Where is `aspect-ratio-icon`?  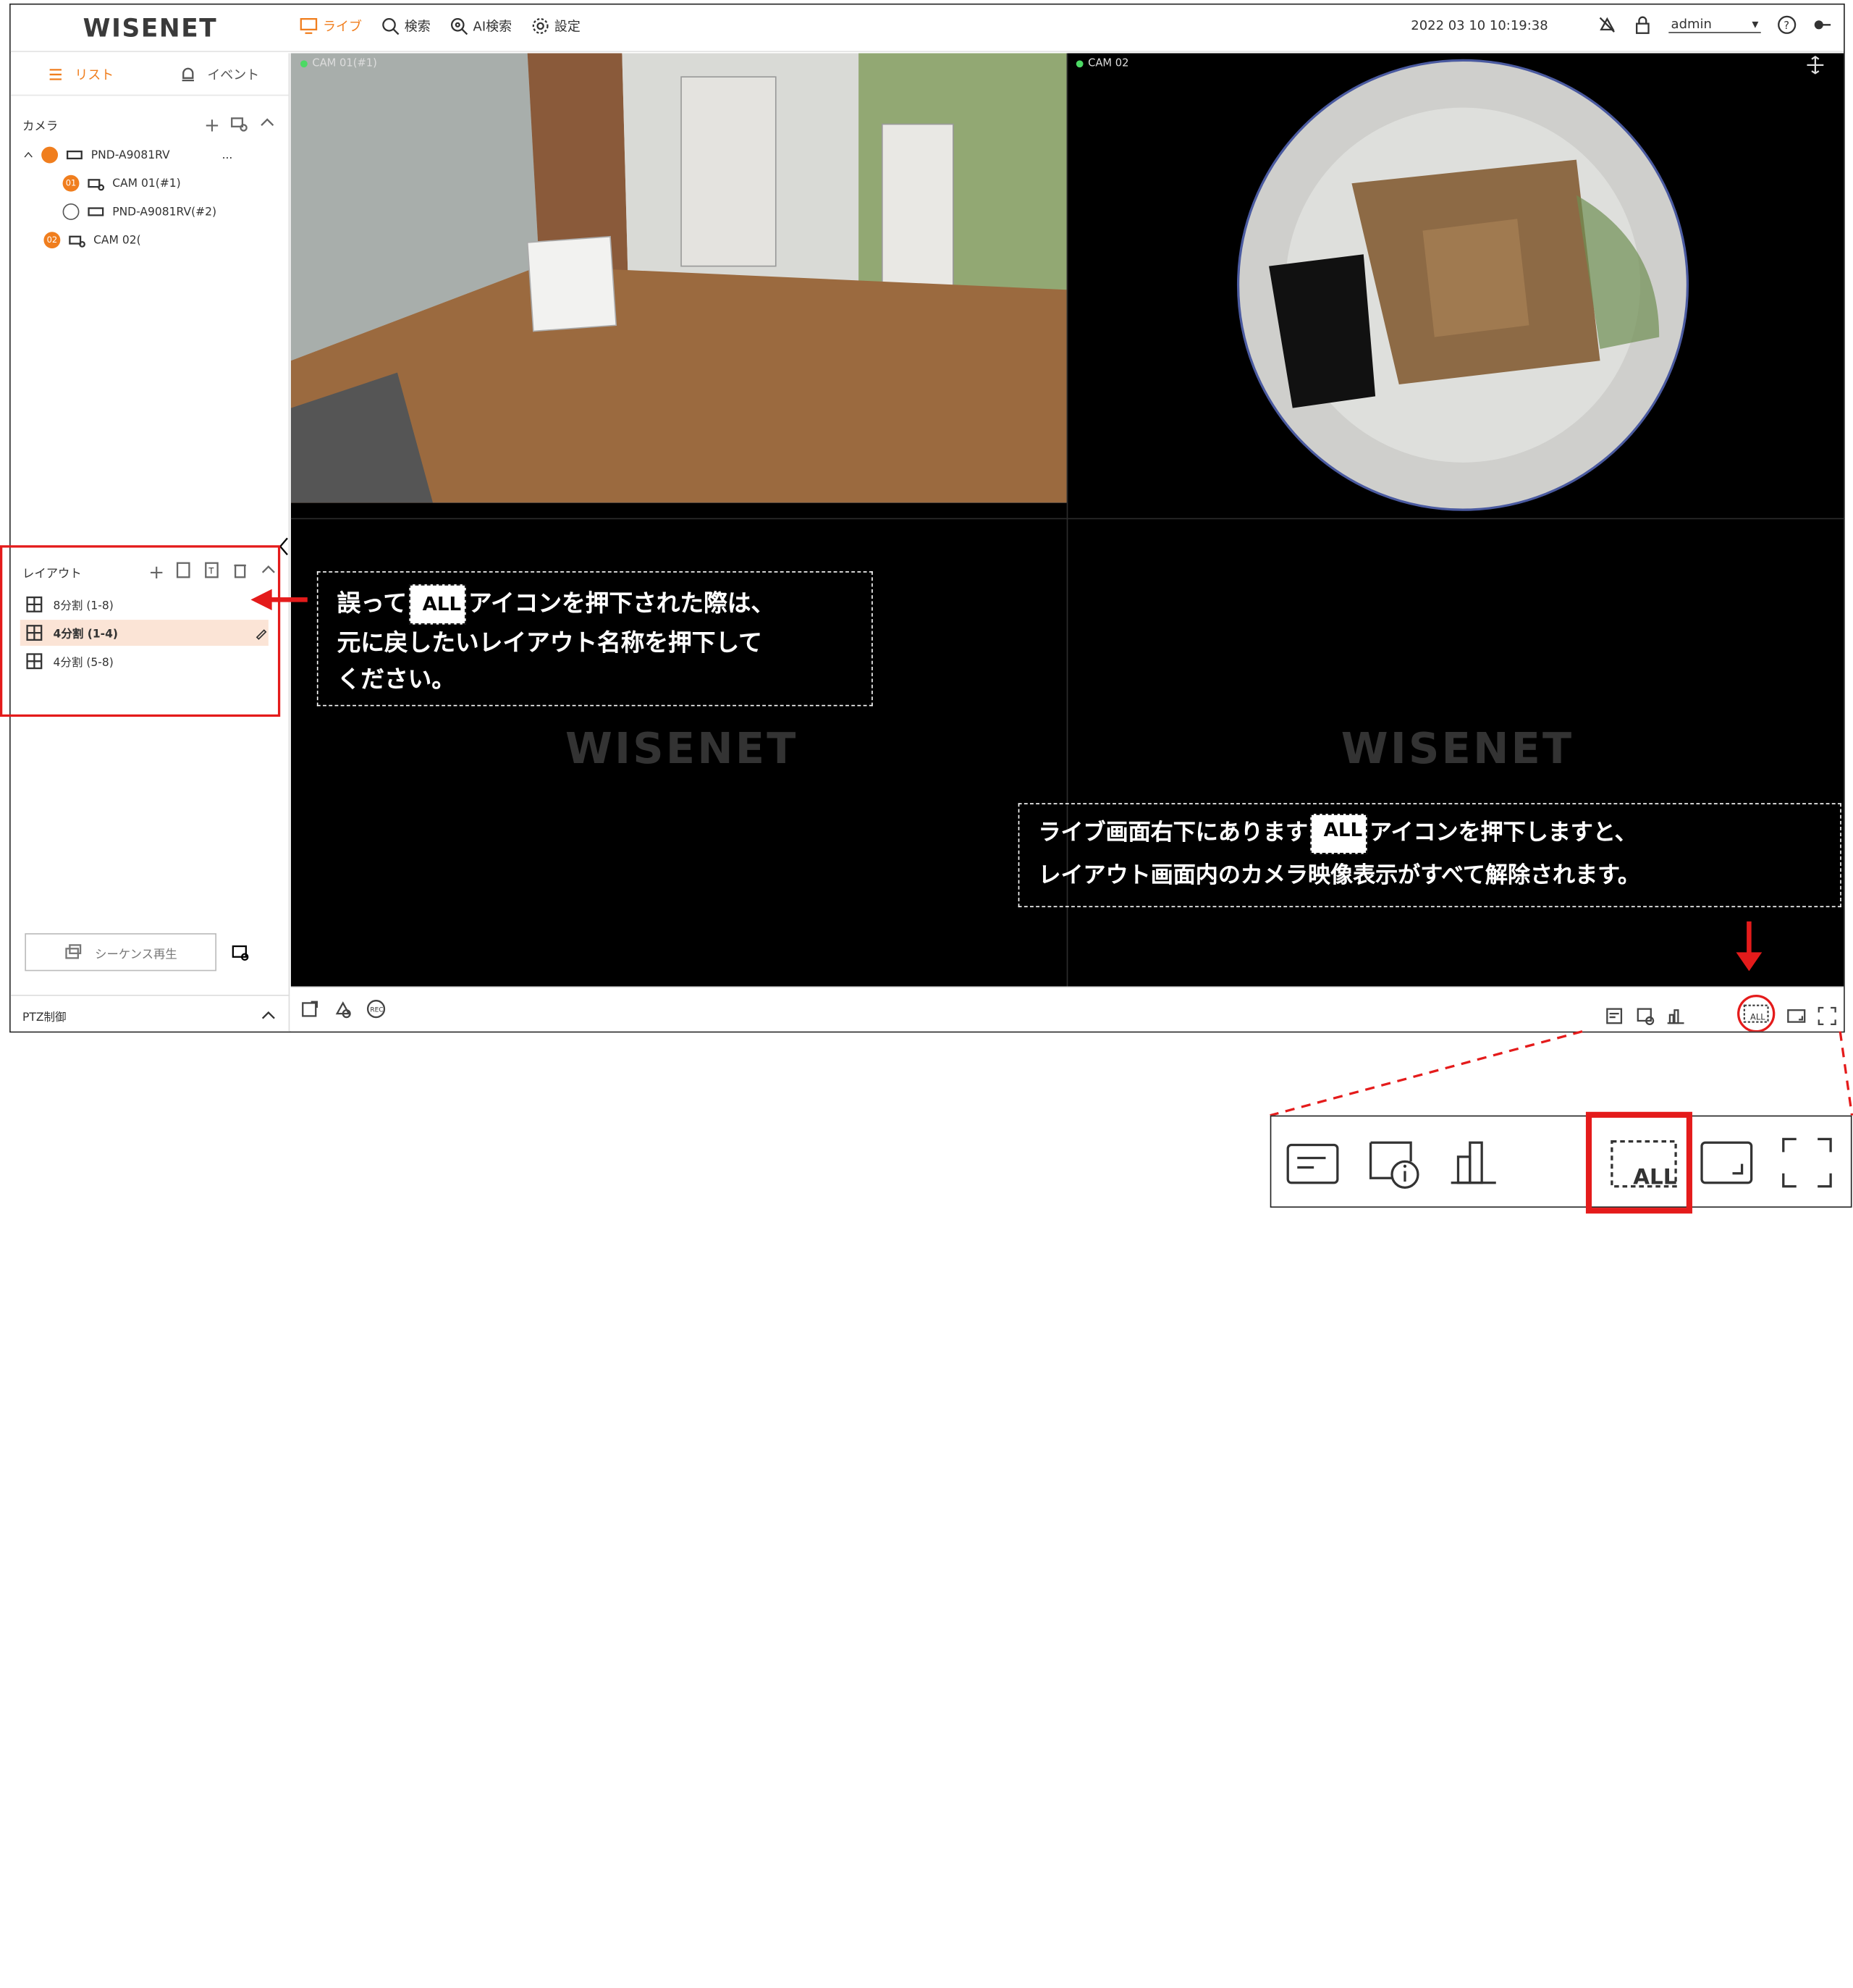
aspect-ratio-icon is located at coordinates (1726, 1162).